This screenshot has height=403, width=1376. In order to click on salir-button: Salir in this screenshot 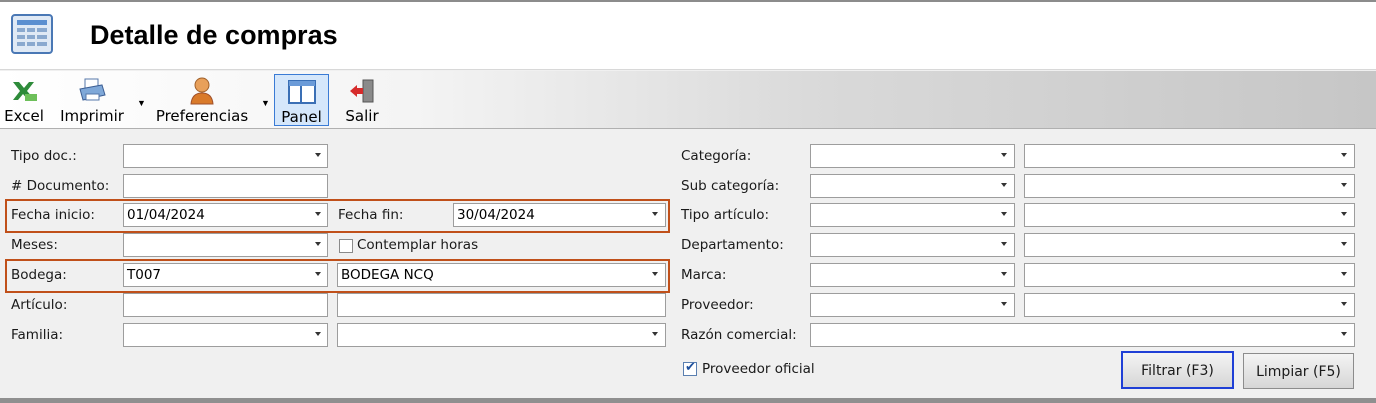, I will do `click(362, 100)`.